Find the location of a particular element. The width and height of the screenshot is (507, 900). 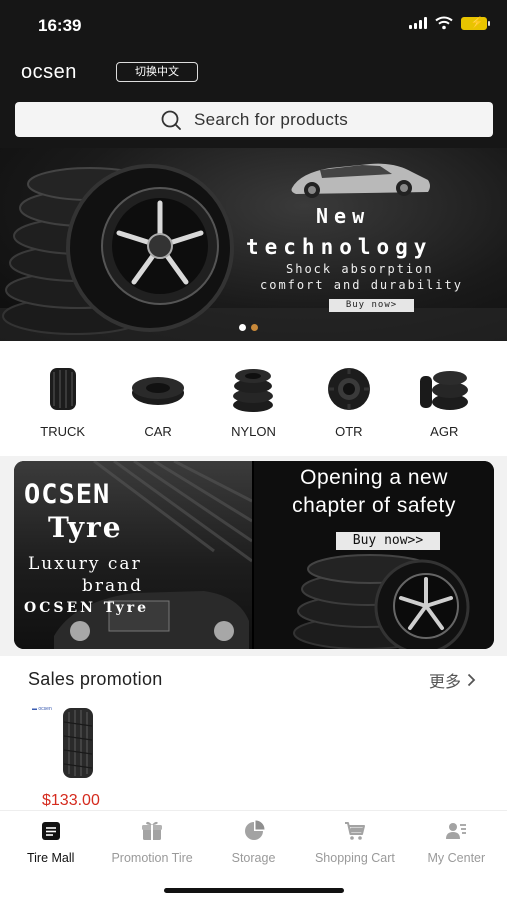

svg-text: ▬ ocsen is located at coordinates (42, 709).